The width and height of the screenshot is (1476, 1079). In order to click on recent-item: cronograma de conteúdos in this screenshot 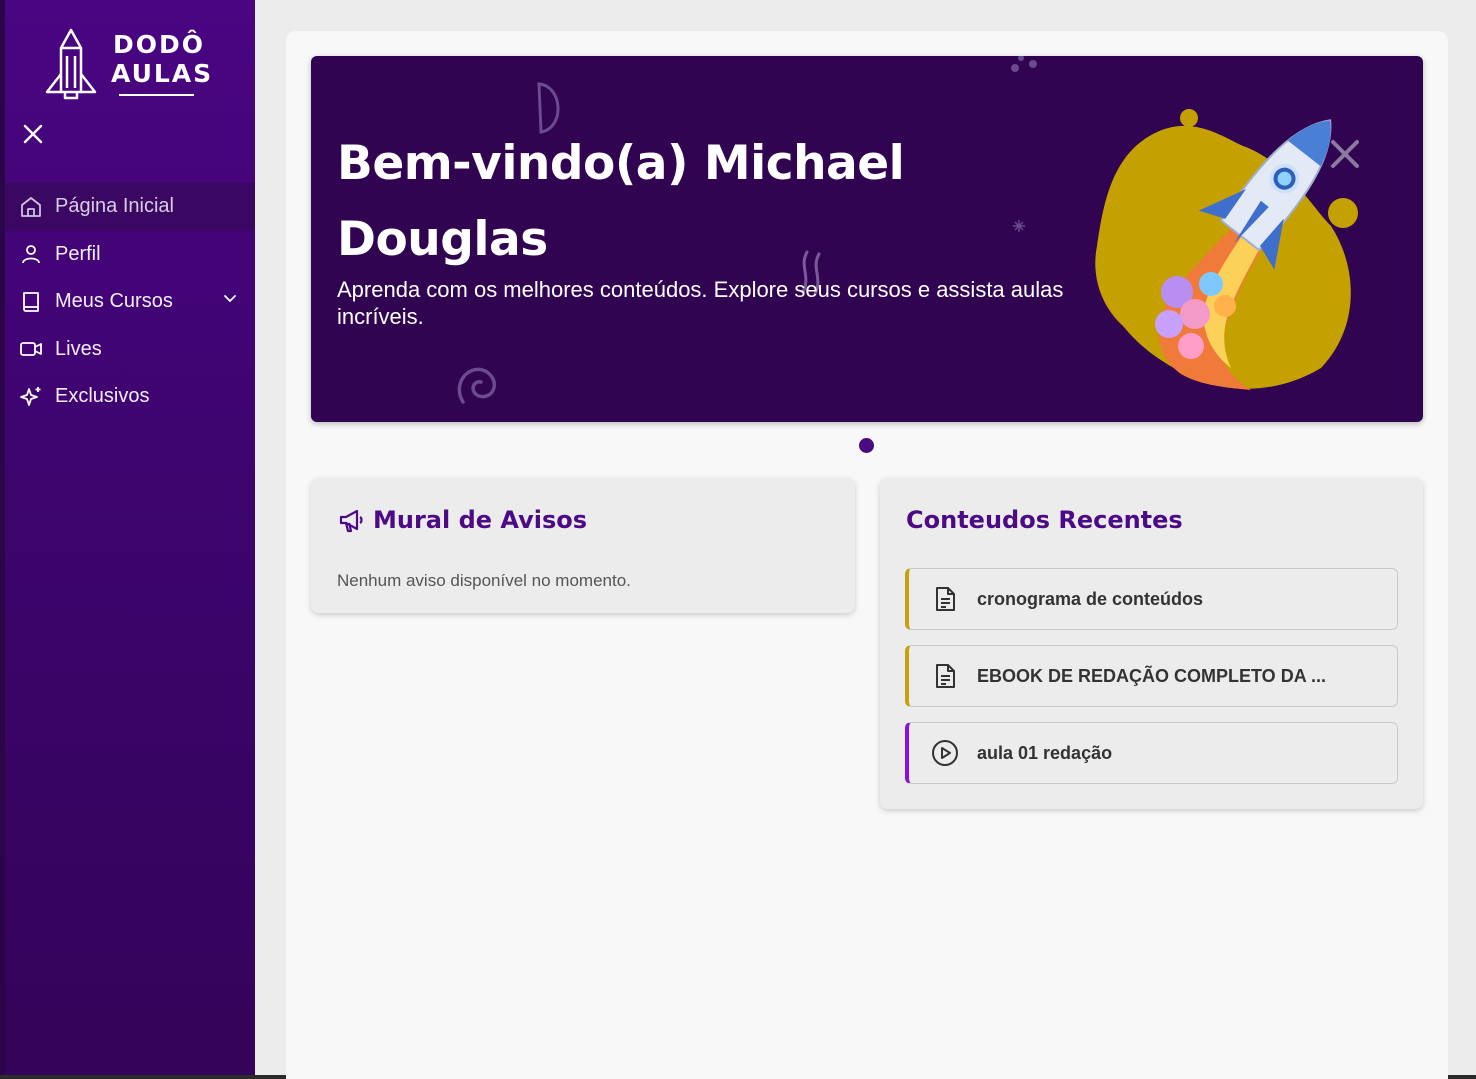, I will do `click(1151, 599)`.